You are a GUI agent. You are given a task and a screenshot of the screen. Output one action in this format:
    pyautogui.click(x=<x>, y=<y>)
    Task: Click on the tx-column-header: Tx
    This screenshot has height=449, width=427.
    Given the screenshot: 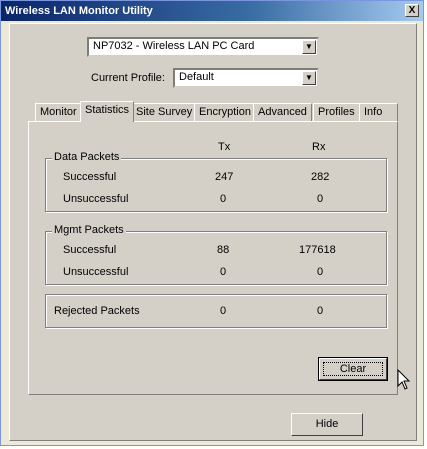 What is the action you would take?
    pyautogui.click(x=224, y=147)
    